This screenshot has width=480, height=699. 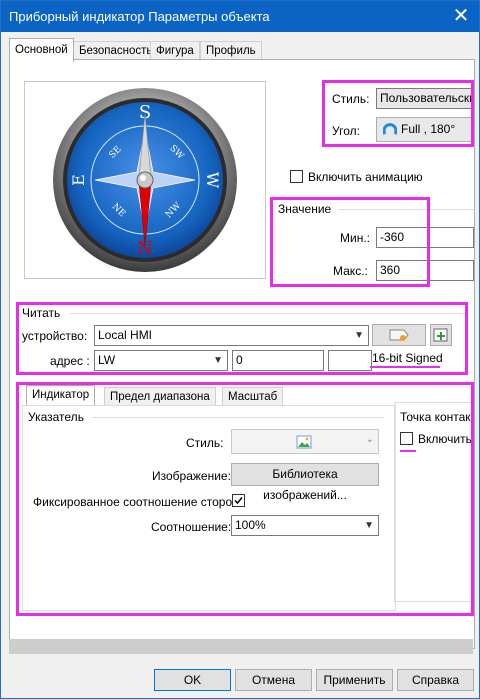 What do you see at coordinates (445, 439) in the screenshot?
I see `center-point-enable-label: Включить` at bounding box center [445, 439].